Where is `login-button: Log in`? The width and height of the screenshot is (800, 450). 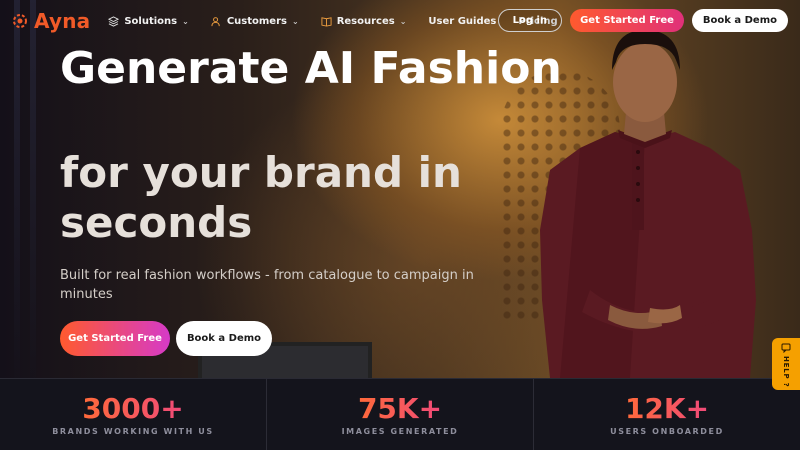
login-button: Log in is located at coordinates (530, 20).